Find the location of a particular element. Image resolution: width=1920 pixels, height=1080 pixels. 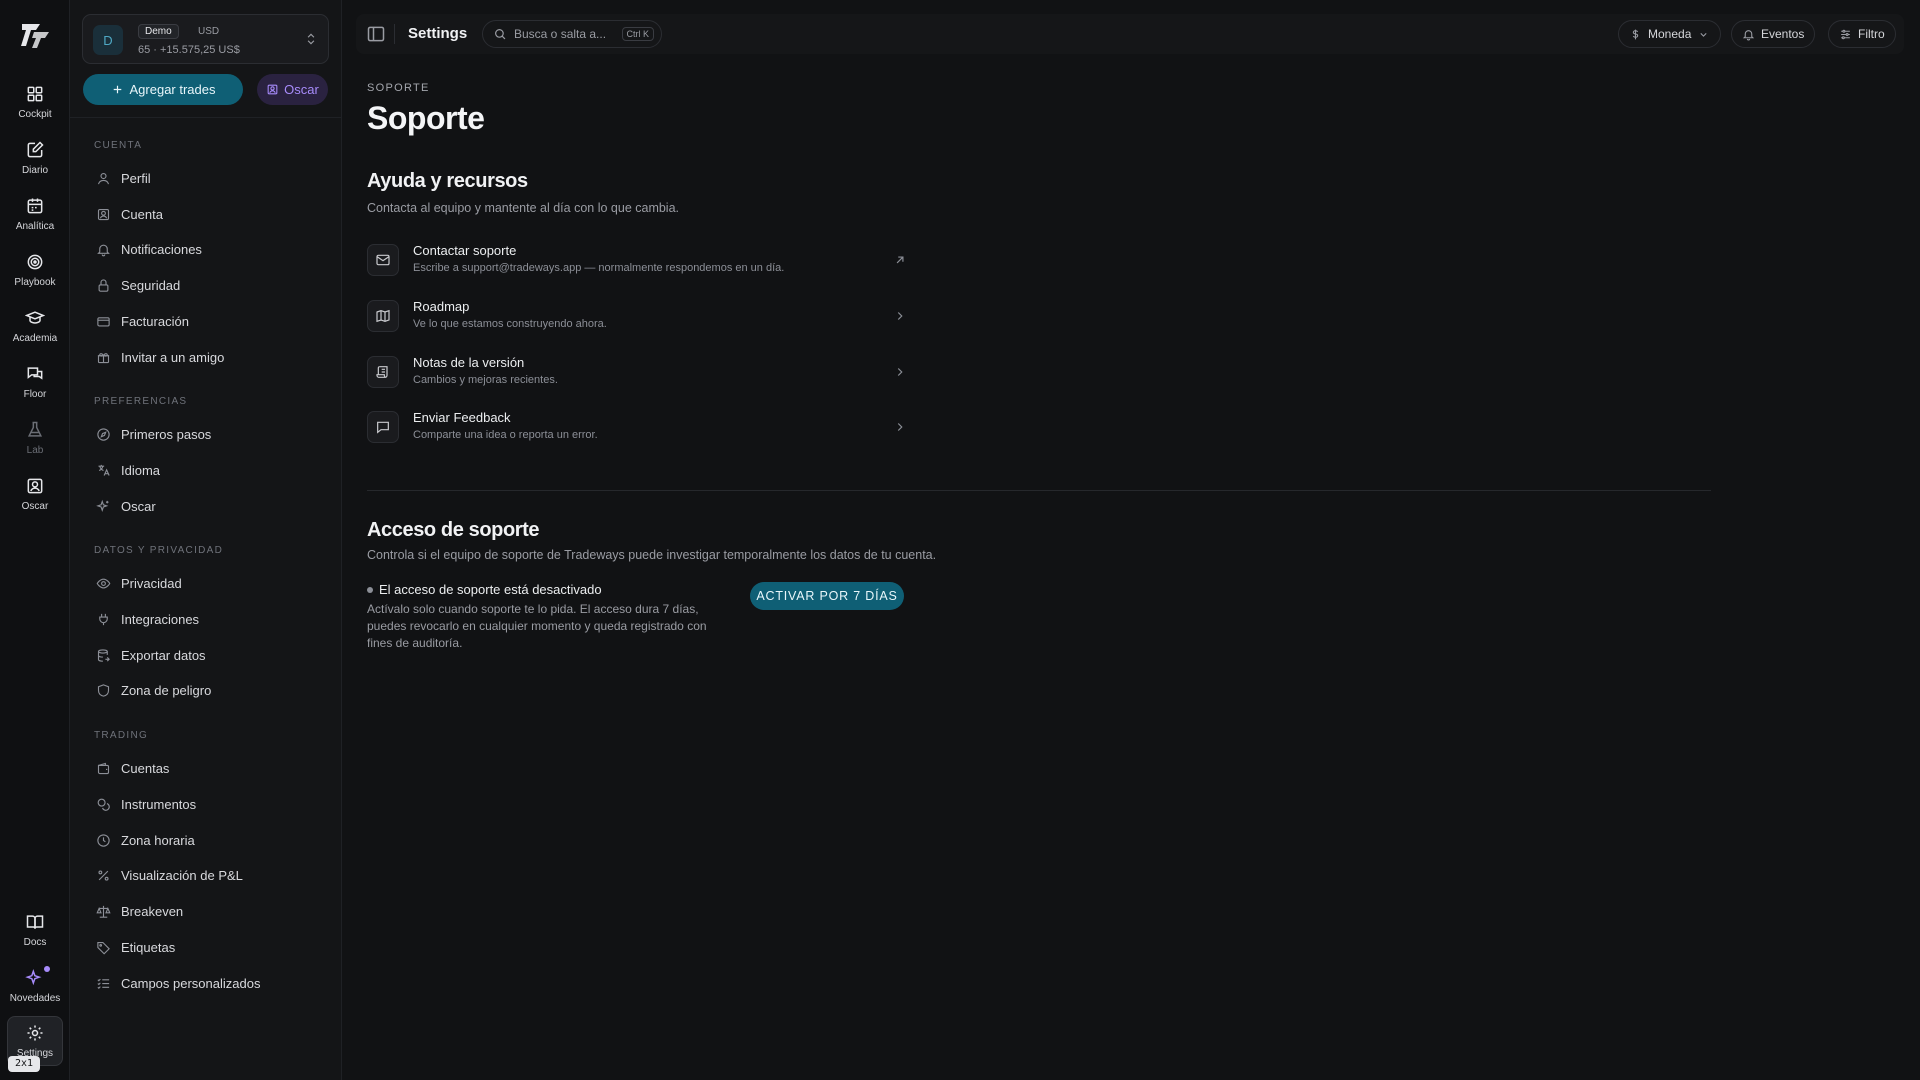

events-button: Eventos is located at coordinates (1773, 34).